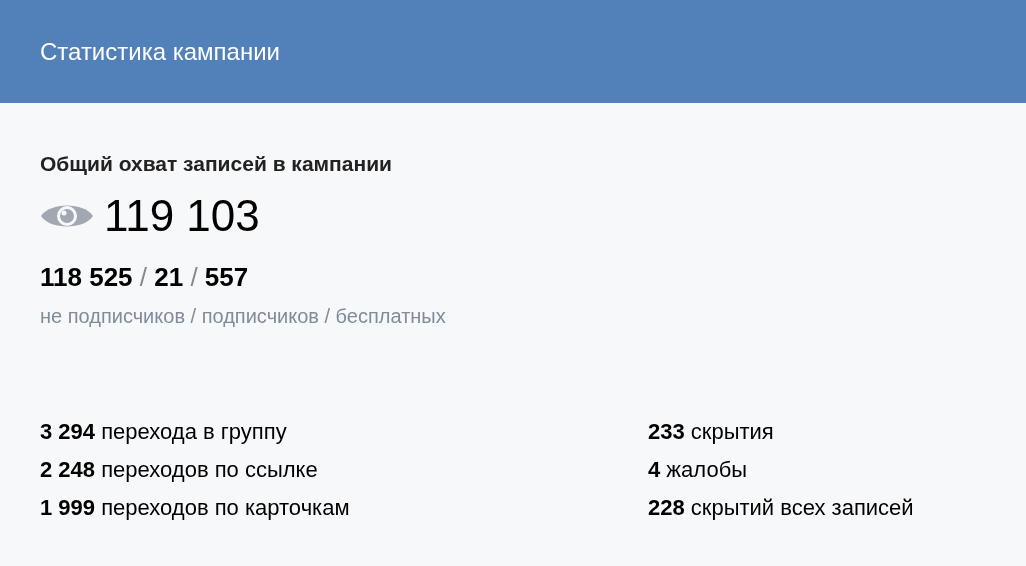 The width and height of the screenshot is (1026, 566). What do you see at coordinates (145, 277) in the screenshot?
I see `reach-breakdown: 118 525 / 21 / 557` at bounding box center [145, 277].